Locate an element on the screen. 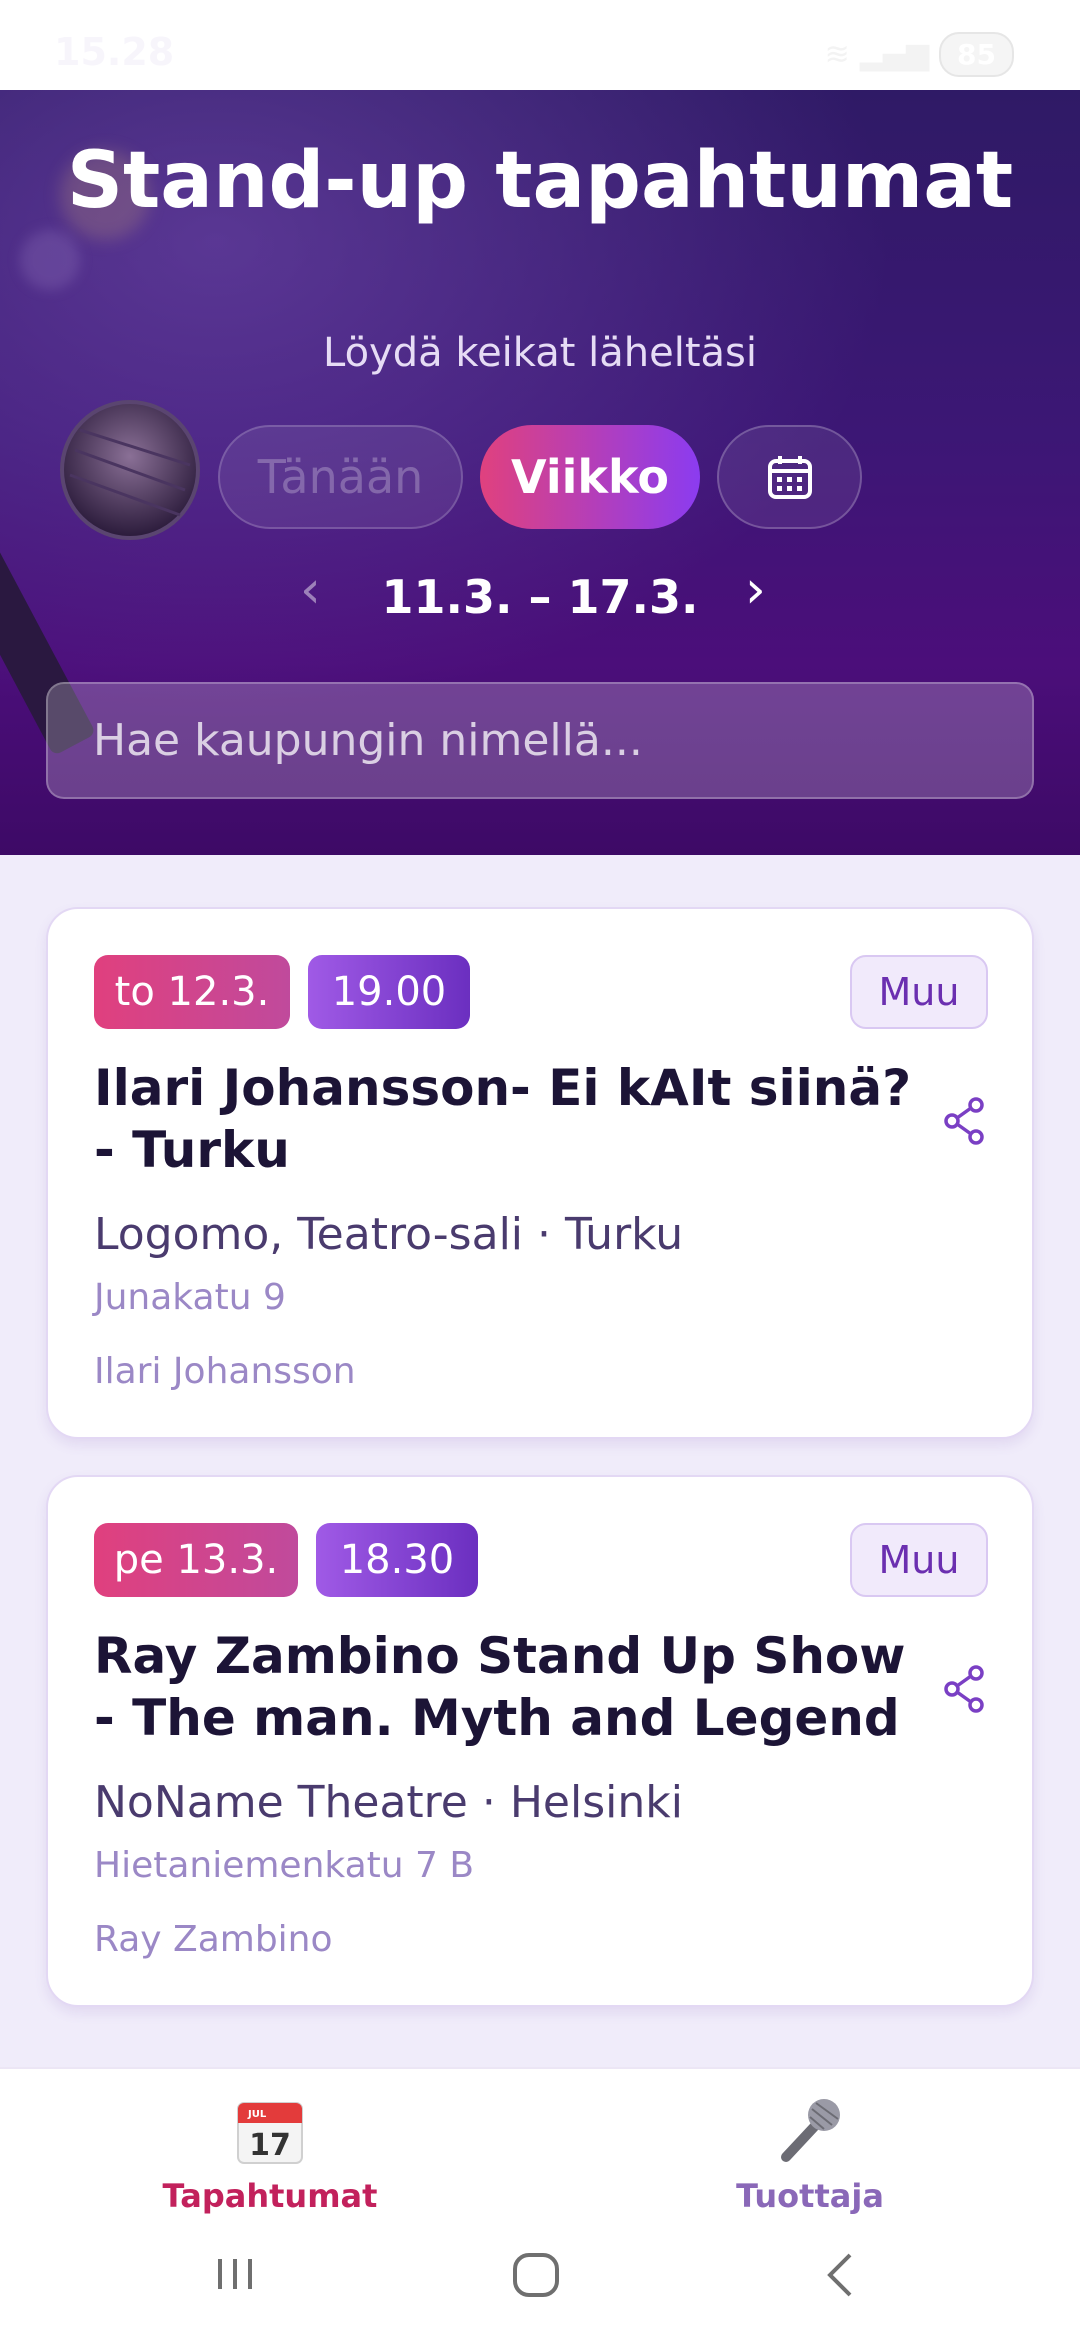 The image size is (1080, 2340). status-bar: 15.28 ≋ ▂▄▆ 85 is located at coordinates (540, 45).